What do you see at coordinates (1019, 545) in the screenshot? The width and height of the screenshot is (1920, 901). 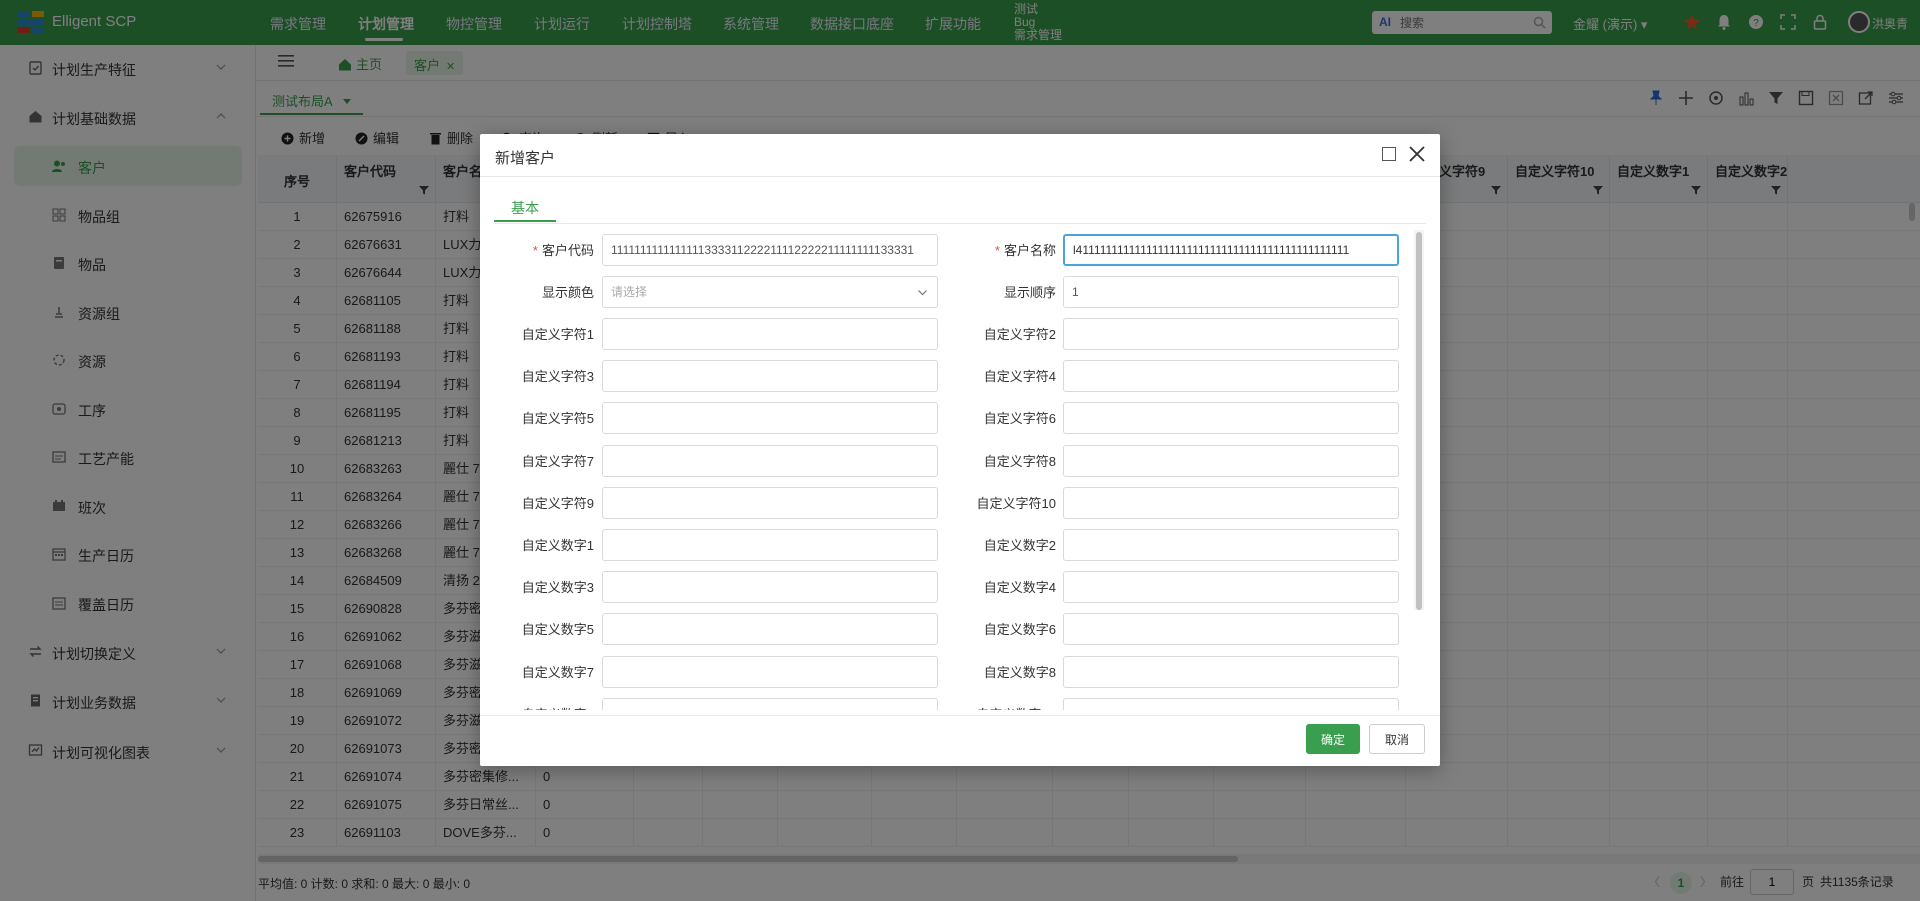 I see `custom-field-label: 自定义数字2` at bounding box center [1019, 545].